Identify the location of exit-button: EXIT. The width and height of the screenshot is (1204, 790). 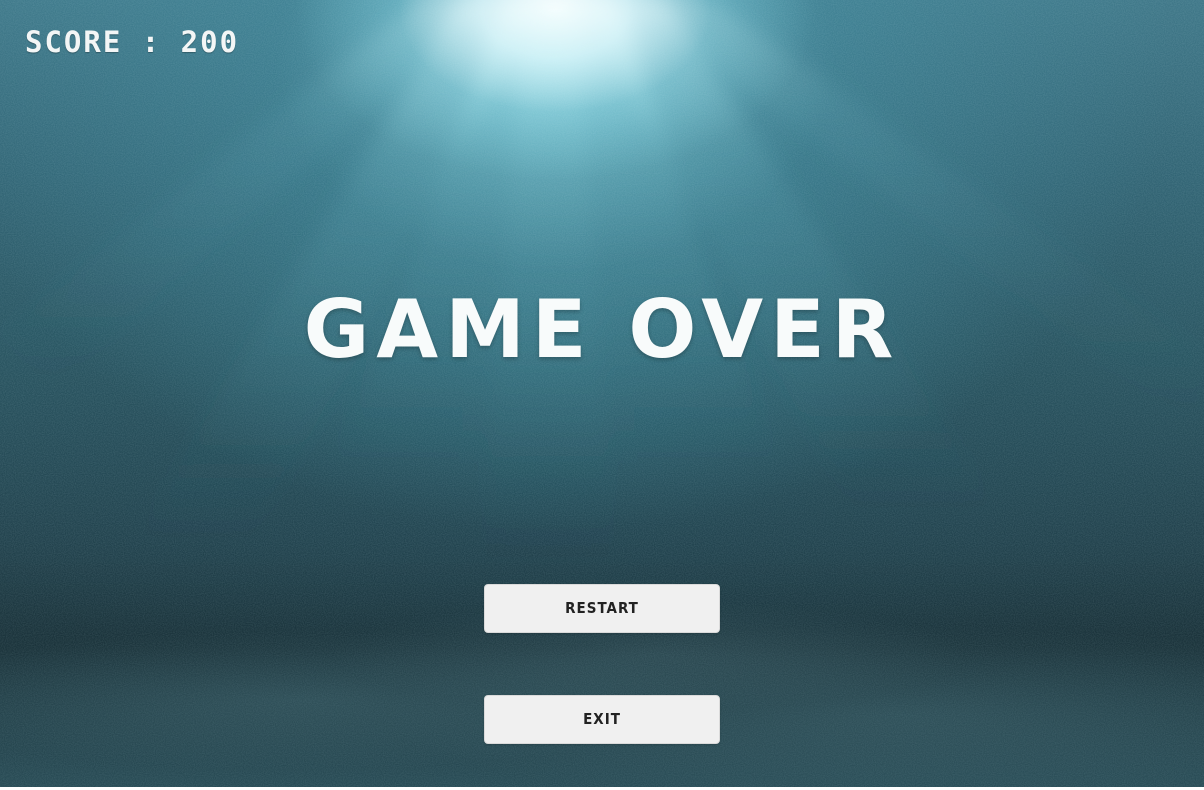
(602, 719).